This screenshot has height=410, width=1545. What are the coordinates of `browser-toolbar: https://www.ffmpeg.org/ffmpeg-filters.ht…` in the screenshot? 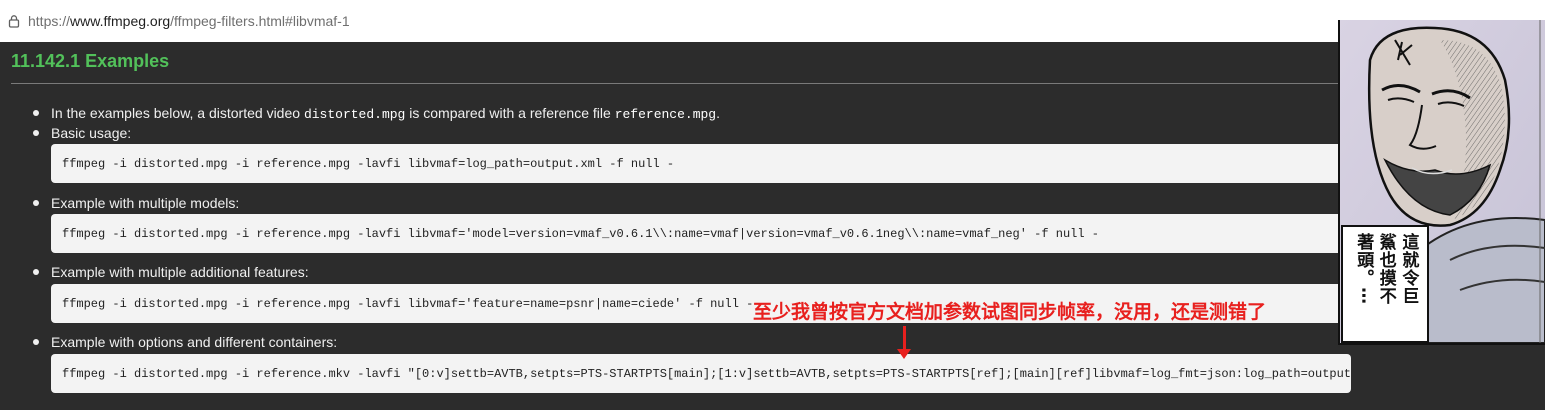 It's located at (772, 21).